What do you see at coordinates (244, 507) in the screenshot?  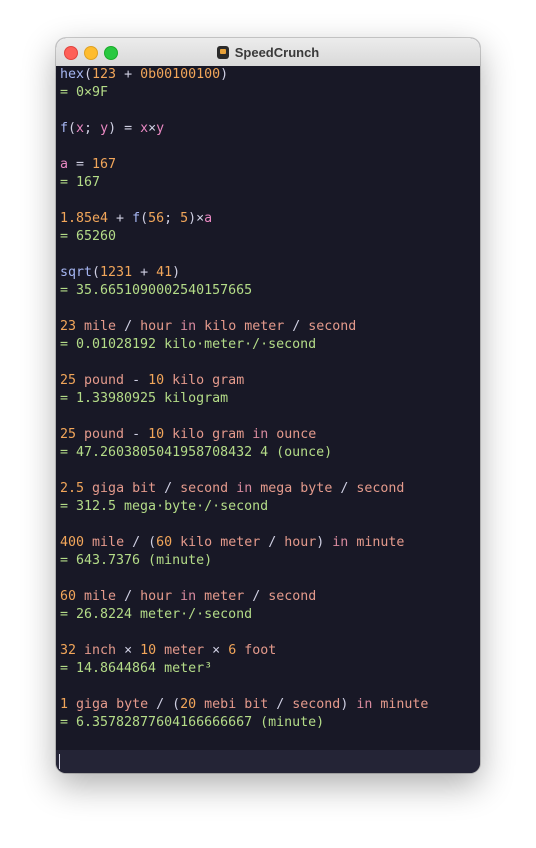 I see `history-result: = 312.5 mega·byte·/·second` at bounding box center [244, 507].